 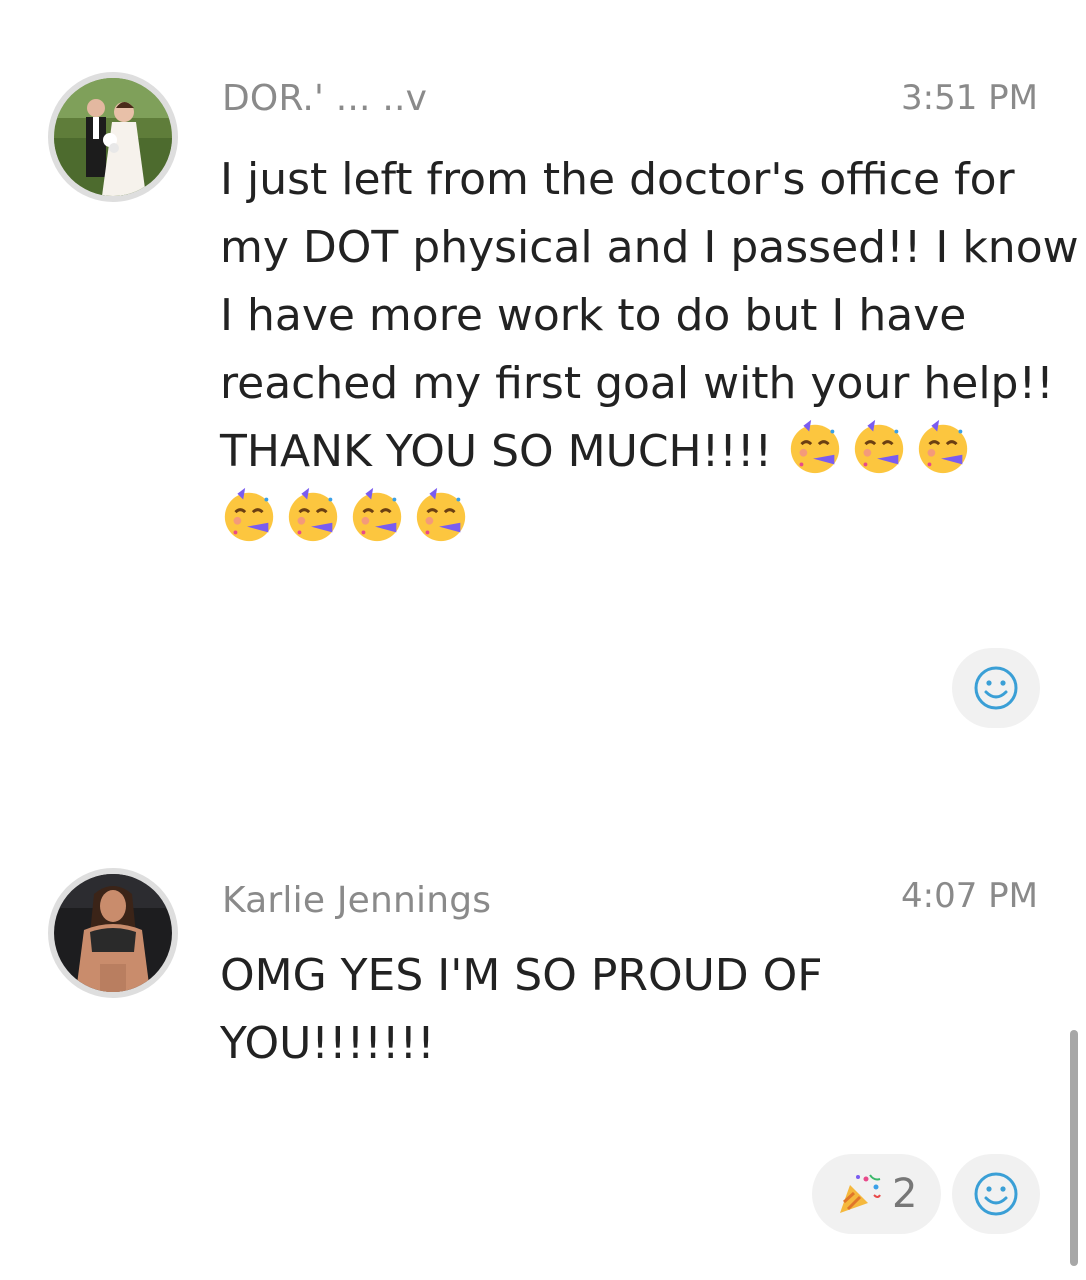 I want to click on message-line: I have more work to do but I have, so click(x=593, y=315).